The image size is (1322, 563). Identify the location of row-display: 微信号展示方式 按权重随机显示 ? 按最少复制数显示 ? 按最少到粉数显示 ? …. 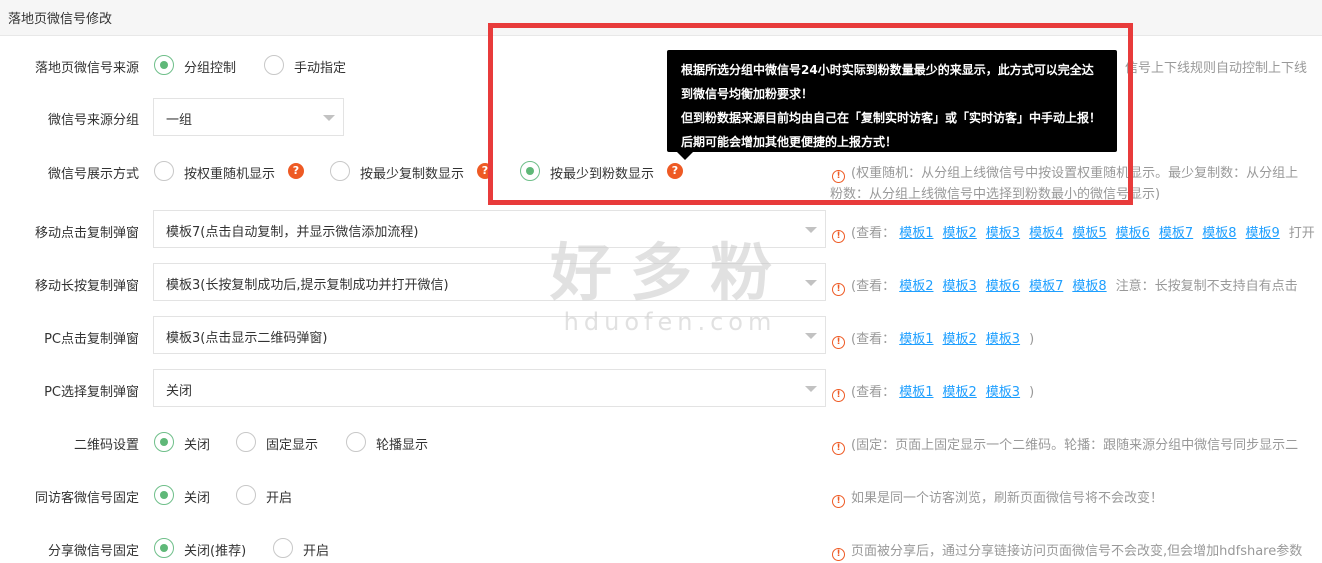
(661, 181).